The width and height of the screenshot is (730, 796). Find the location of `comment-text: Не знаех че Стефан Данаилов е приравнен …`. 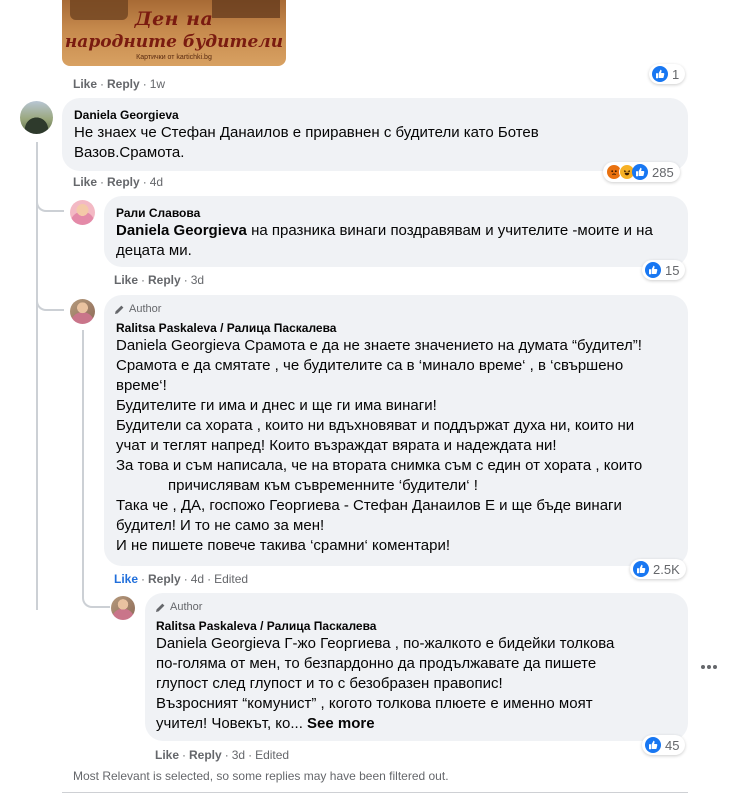

comment-text: Не знаех че Стефан Данаилов е приравнен … is located at coordinates (306, 142).